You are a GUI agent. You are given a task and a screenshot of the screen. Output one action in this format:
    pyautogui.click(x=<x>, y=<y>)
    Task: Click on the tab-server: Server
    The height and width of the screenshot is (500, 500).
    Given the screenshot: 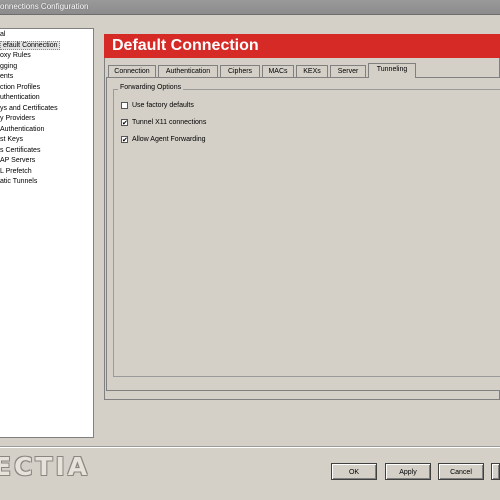 What is the action you would take?
    pyautogui.click(x=348, y=71)
    